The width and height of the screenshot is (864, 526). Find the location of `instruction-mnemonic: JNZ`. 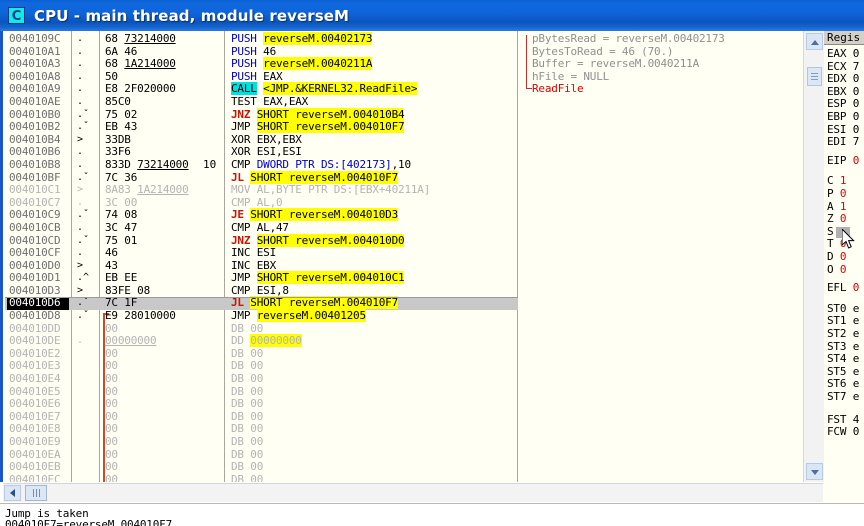

instruction-mnemonic: JNZ is located at coordinates (241, 114).